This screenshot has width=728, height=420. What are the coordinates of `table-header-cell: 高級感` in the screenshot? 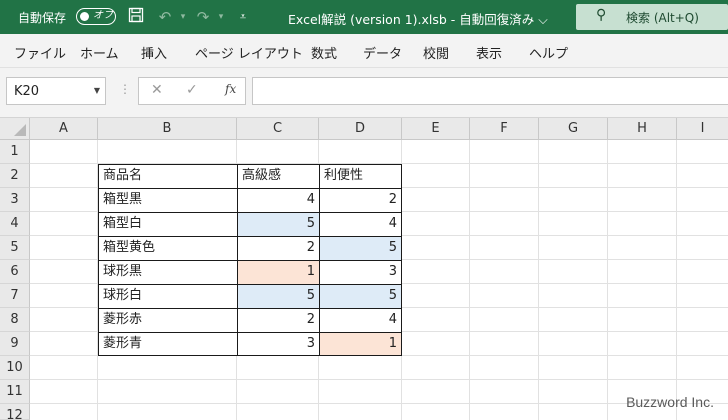 It's located at (278, 176).